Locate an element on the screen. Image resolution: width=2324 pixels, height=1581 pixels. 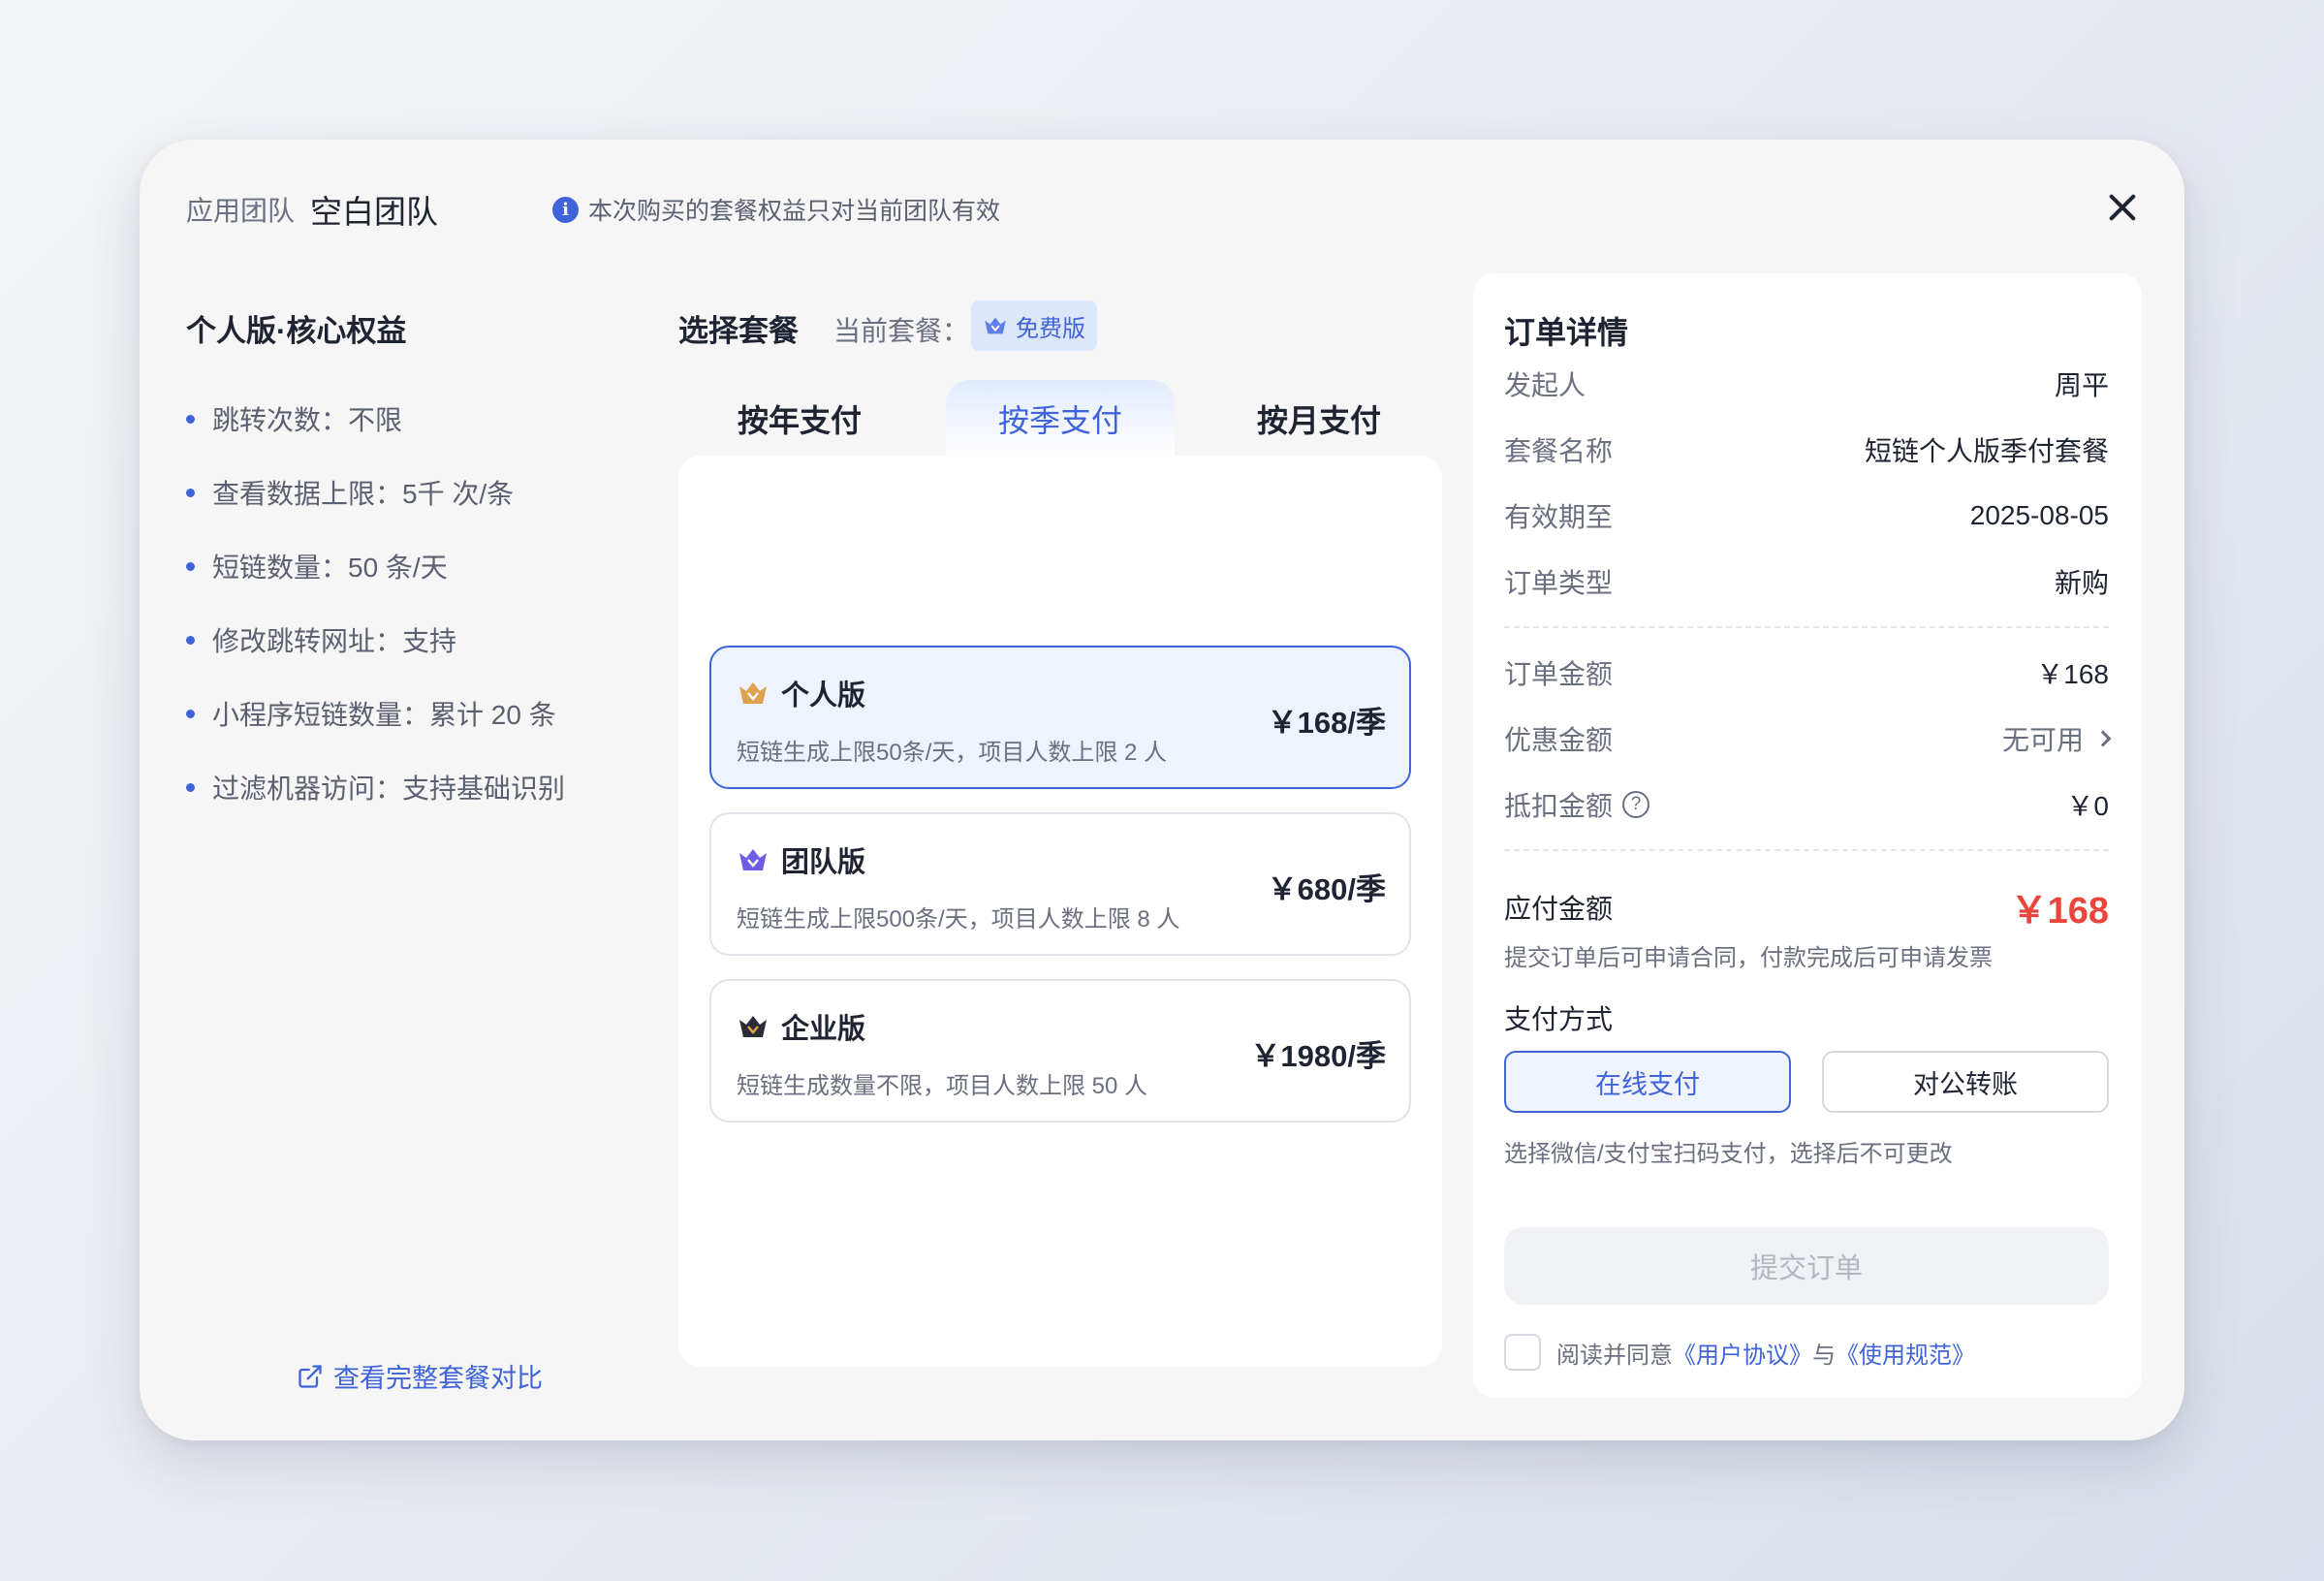
usage-rules-link: 《使用规范》 is located at coordinates (1905, 1356).